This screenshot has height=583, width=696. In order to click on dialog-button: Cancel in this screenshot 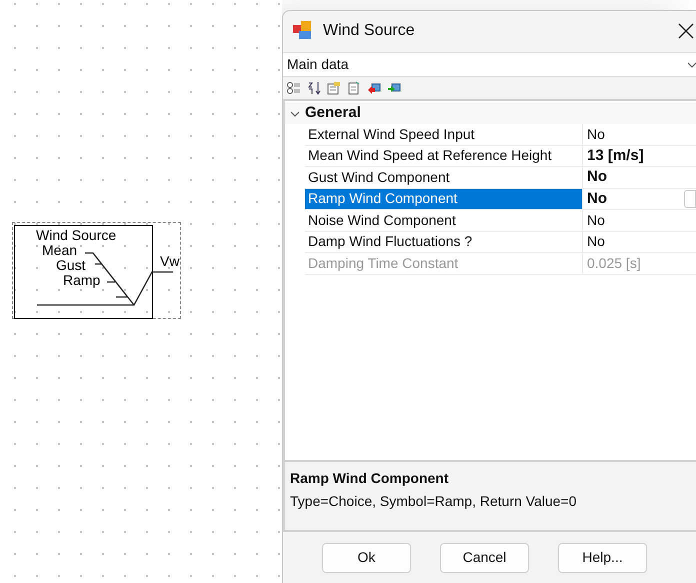, I will do `click(484, 557)`.